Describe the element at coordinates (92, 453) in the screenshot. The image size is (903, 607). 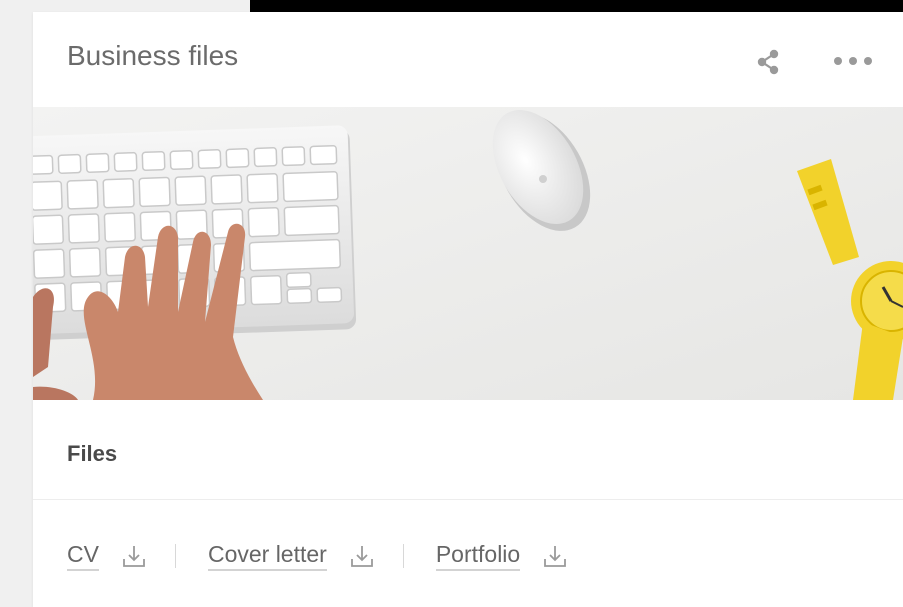
I see `files-section-title: Files` at that location.